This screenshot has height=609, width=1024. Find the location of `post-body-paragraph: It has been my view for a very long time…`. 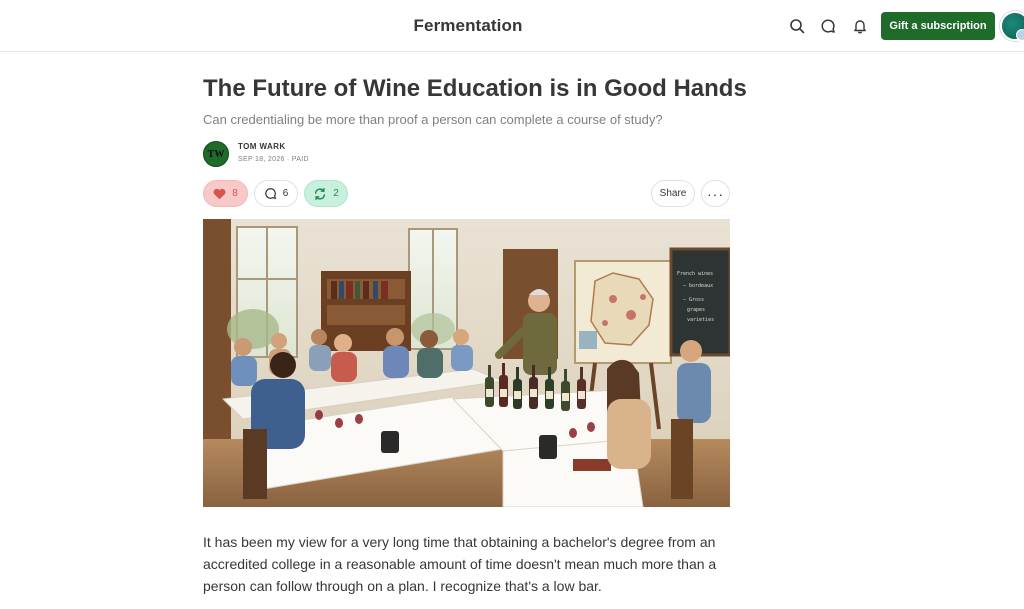

post-body-paragraph: It has been my view for a very long time… is located at coordinates (460, 564).